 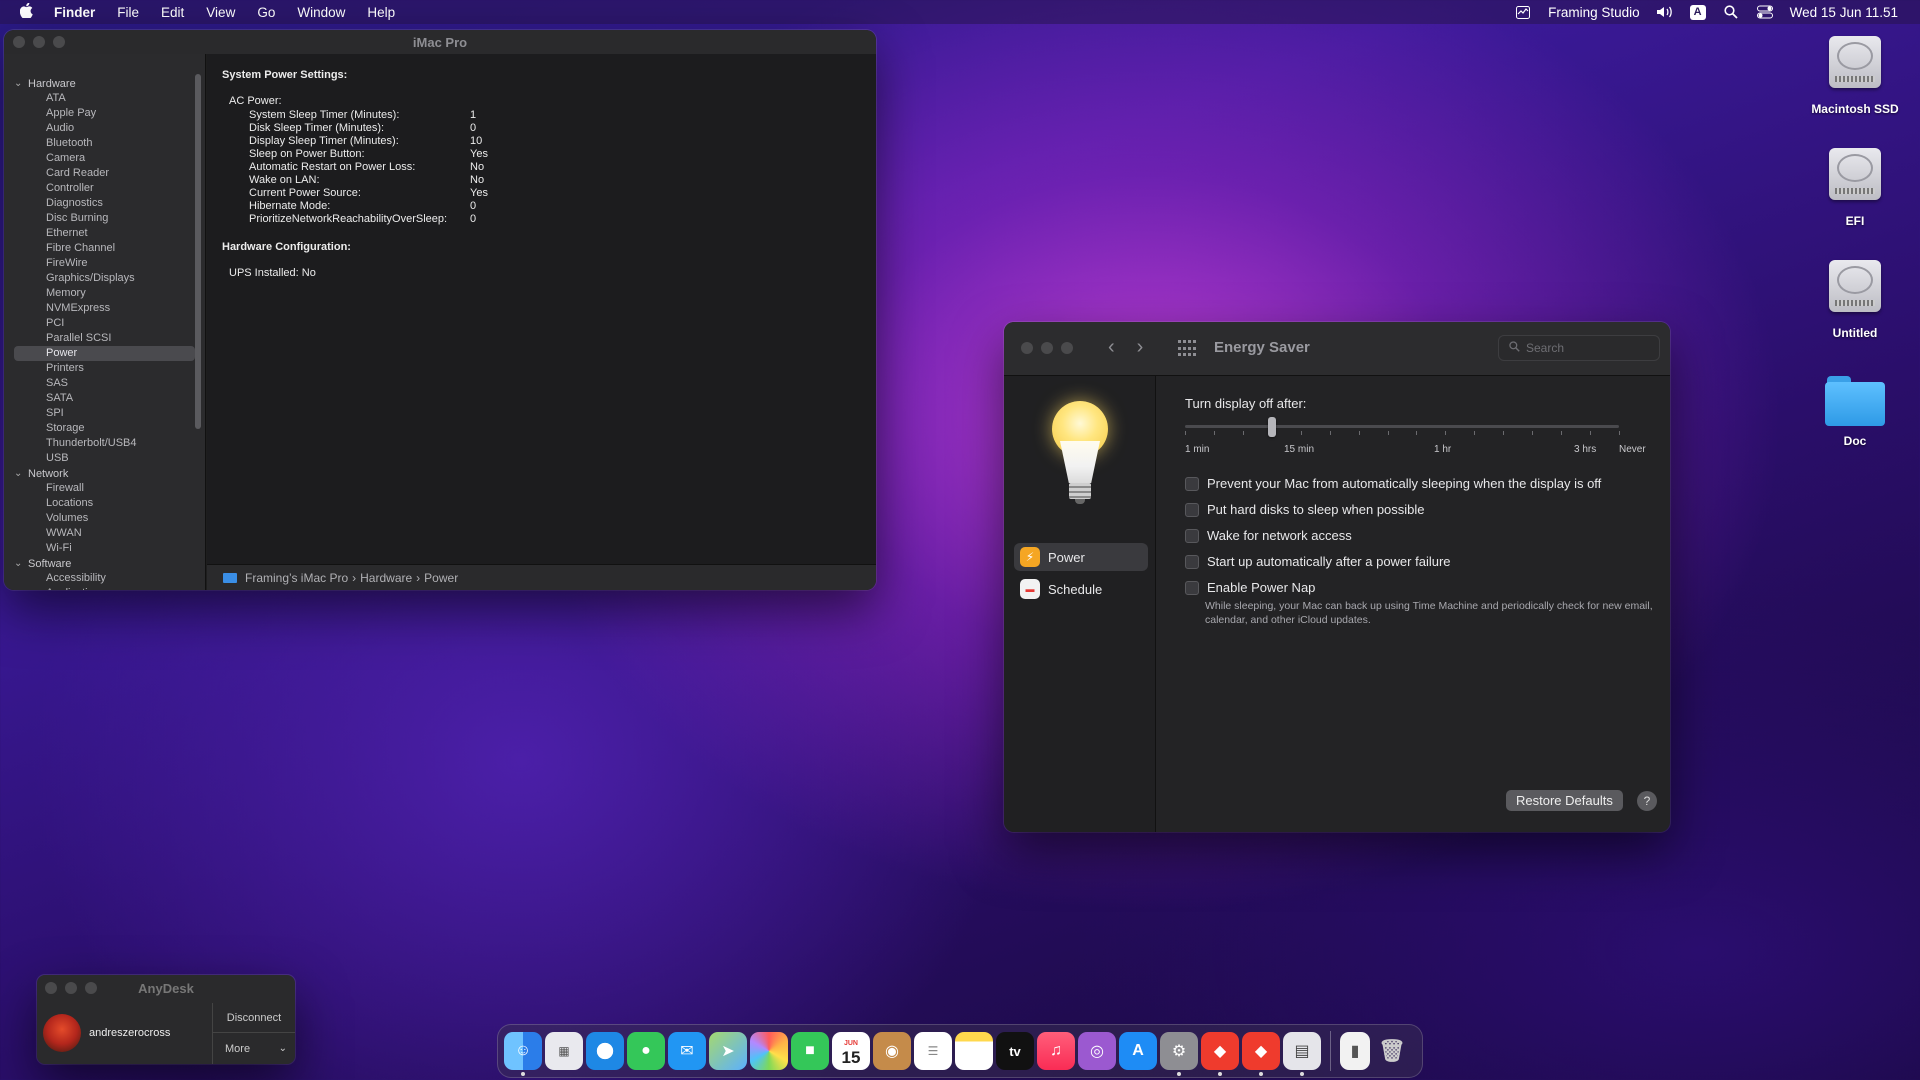 What do you see at coordinates (810, 1051) in the screenshot?
I see `facetime-icon: ■` at bounding box center [810, 1051].